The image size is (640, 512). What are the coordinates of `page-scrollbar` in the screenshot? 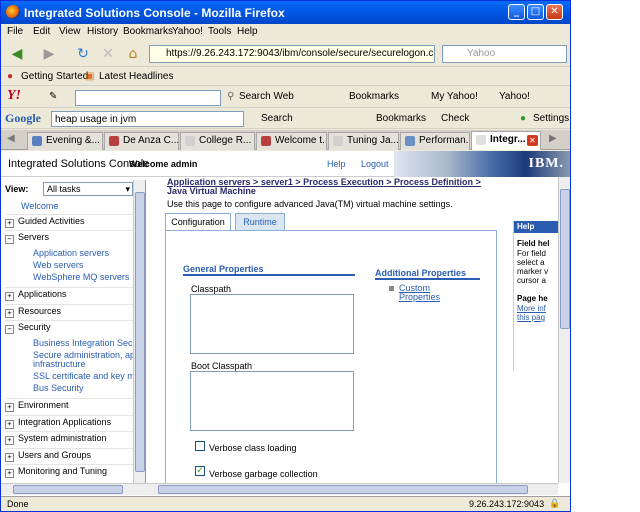 It's located at (564, 330).